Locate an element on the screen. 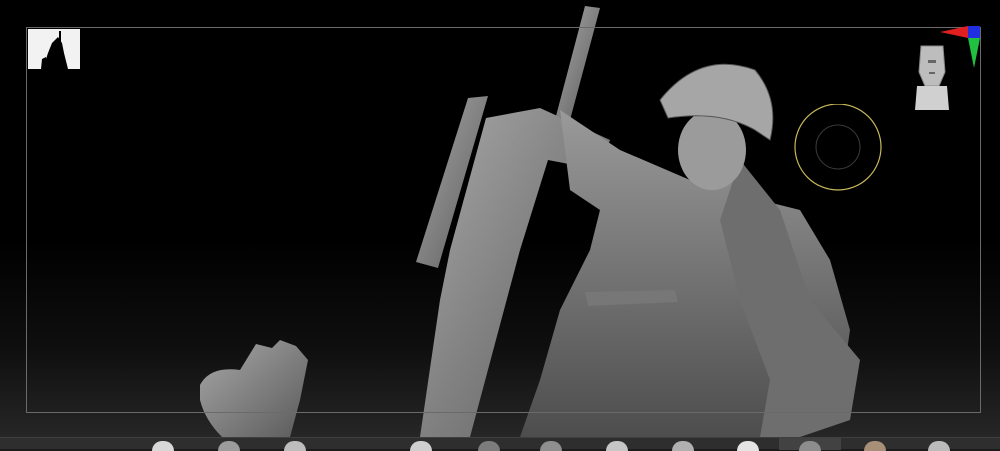 The width and height of the screenshot is (1000, 451). brush-draw-size-ring-icon is located at coordinates (838, 147).